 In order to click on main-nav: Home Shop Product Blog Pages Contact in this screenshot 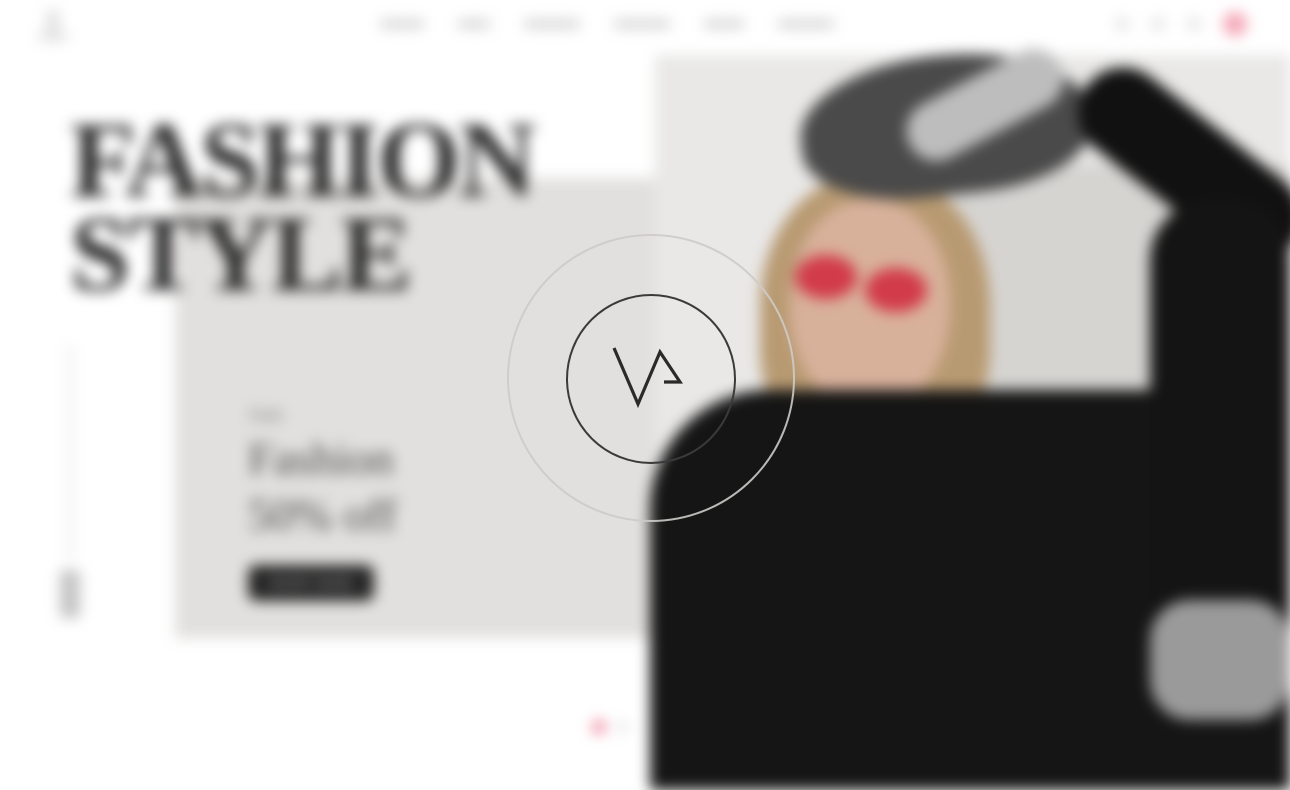, I will do `click(624, 24)`.